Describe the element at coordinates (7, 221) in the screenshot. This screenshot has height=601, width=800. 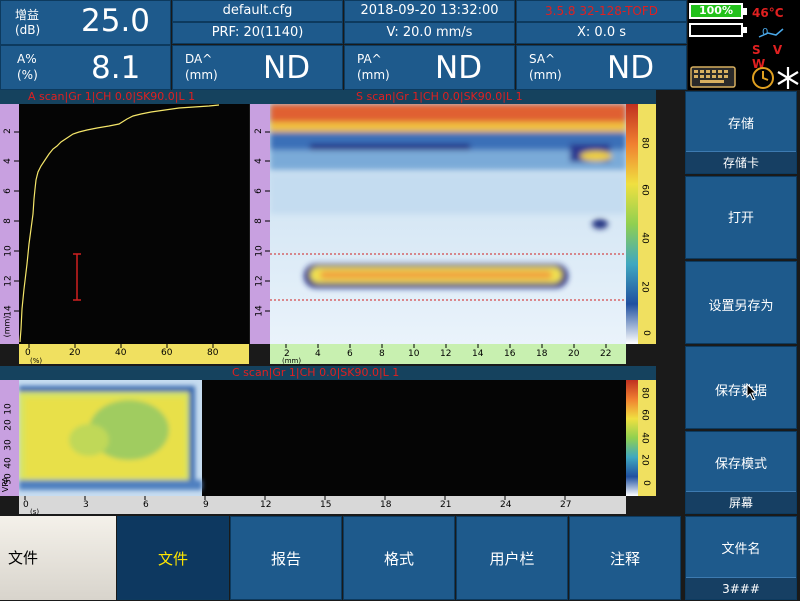
I see `ascan-vtick-8: 8` at that location.